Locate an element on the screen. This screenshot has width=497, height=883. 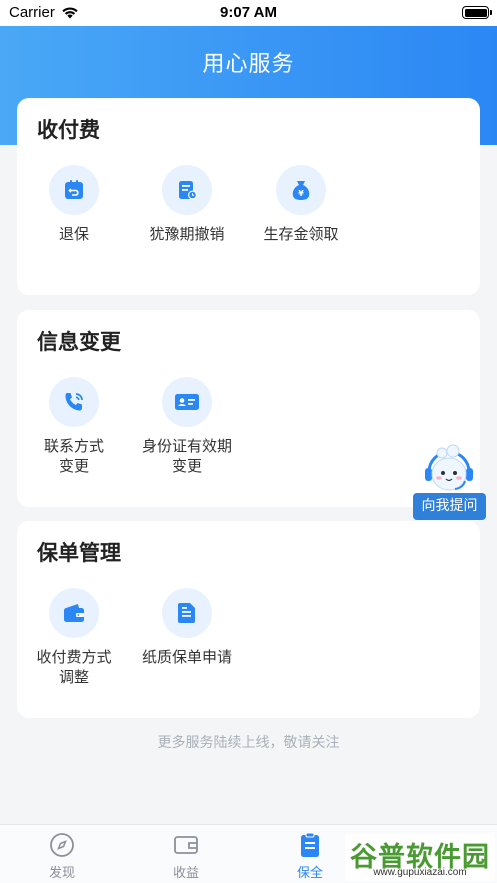
service-item-label: 退保 is located at coordinates (73, 234).